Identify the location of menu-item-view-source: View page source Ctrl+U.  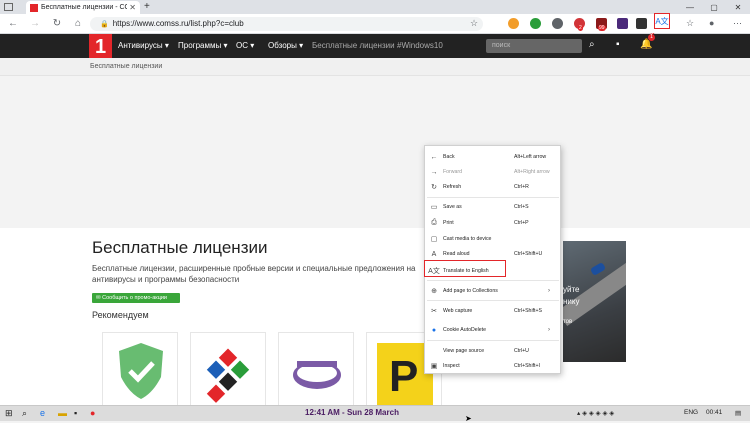
(493, 351).